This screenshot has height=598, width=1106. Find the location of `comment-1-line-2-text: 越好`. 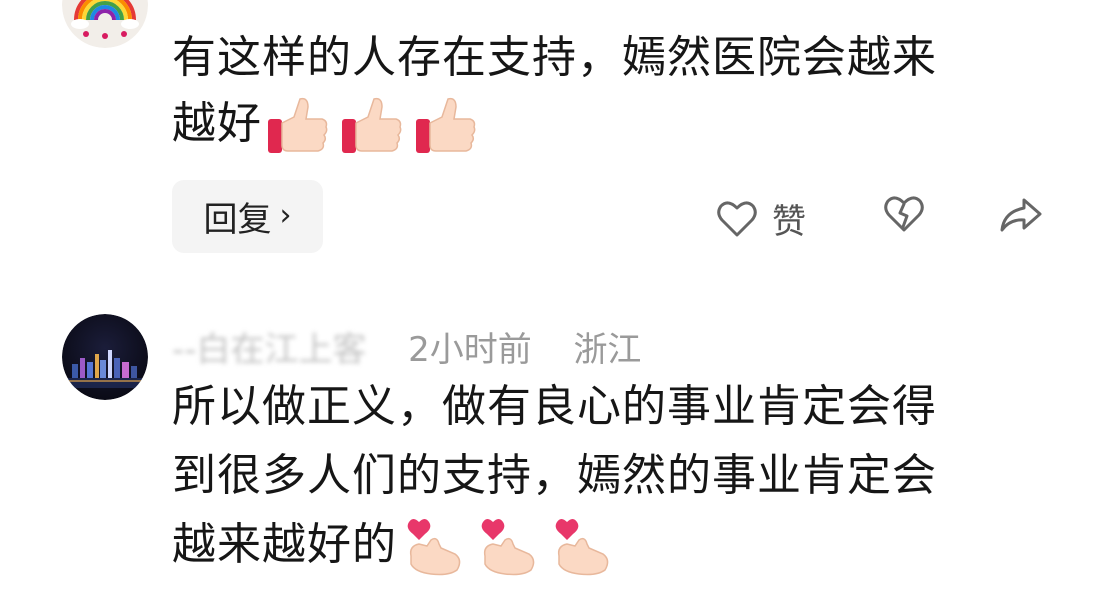

comment-1-line-2-text: 越好 is located at coordinates (217, 123).